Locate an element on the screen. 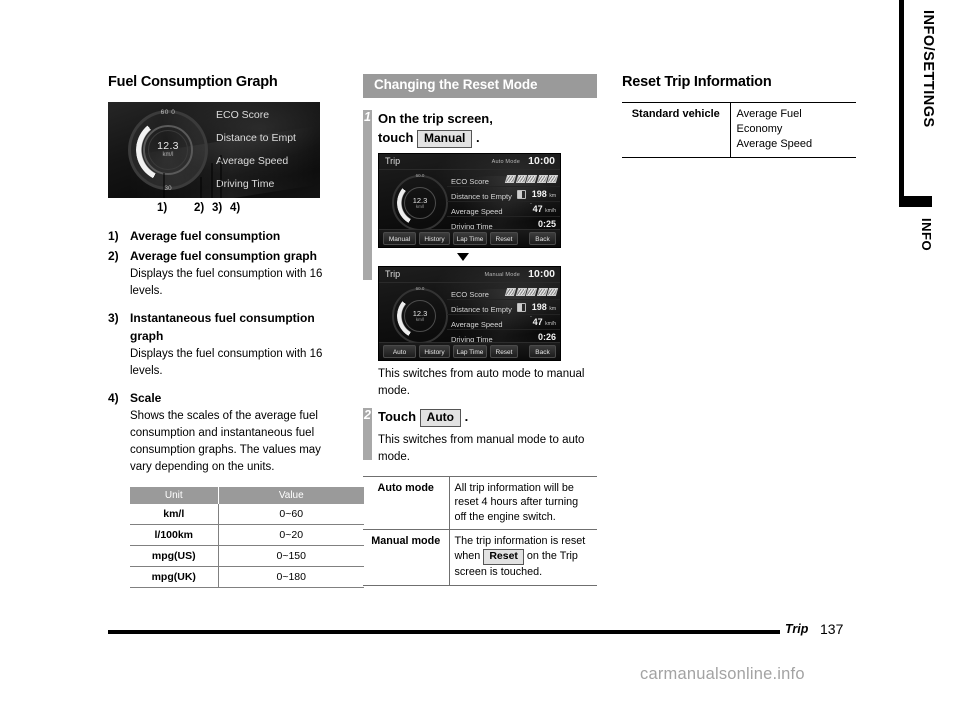 The image size is (960, 708). arrow-down-icon is located at coordinates (463, 257).